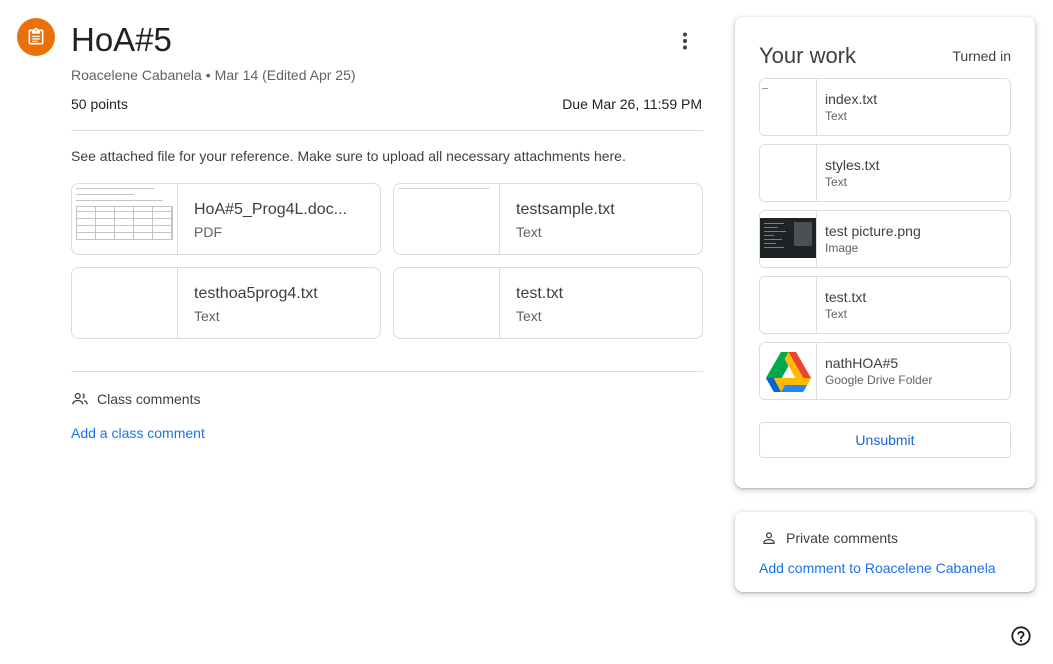  What do you see at coordinates (208, 232) in the screenshot?
I see `attachment-type: PDF` at bounding box center [208, 232].